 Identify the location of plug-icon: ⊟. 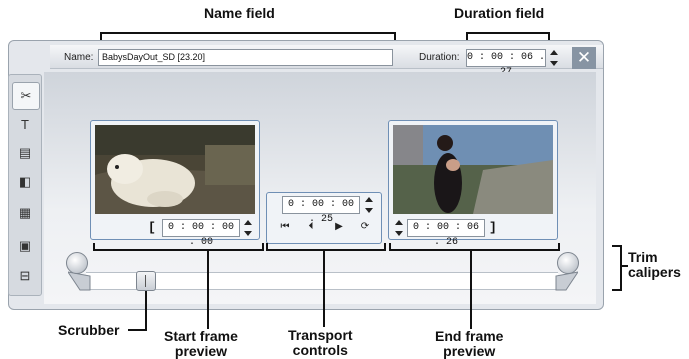
(25, 276).